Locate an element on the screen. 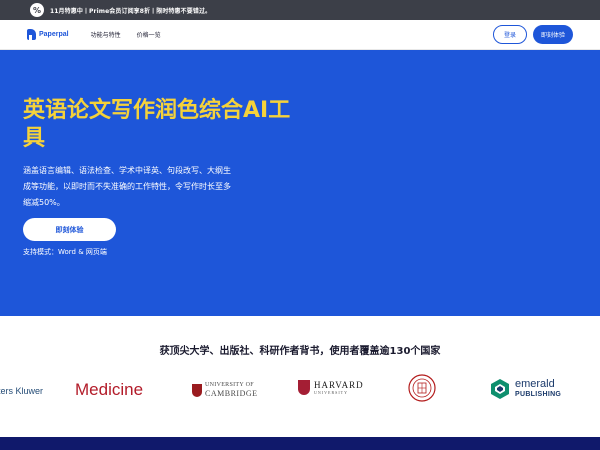 This screenshot has height=450, width=600. medicine-text: Medicine is located at coordinates (109, 389).